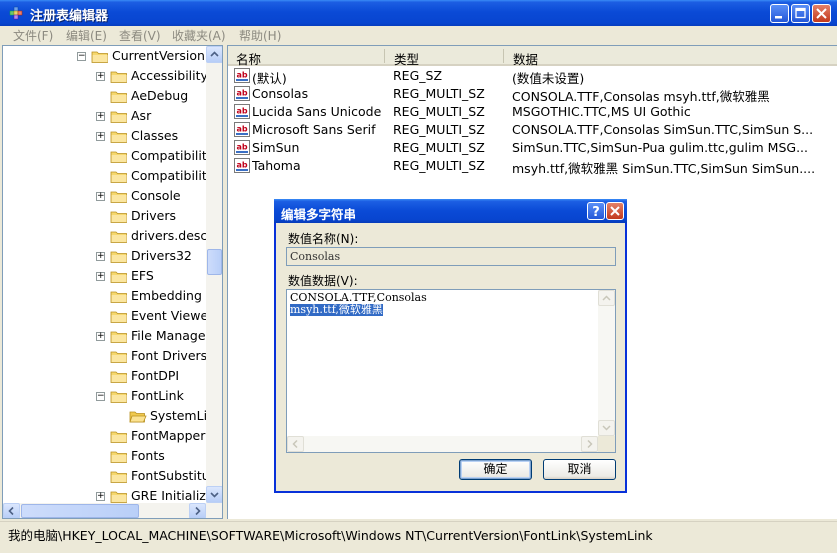  What do you see at coordinates (450, 211) in the screenshot?
I see `dialog-title-bar: 编辑多字符串 ?` at bounding box center [450, 211].